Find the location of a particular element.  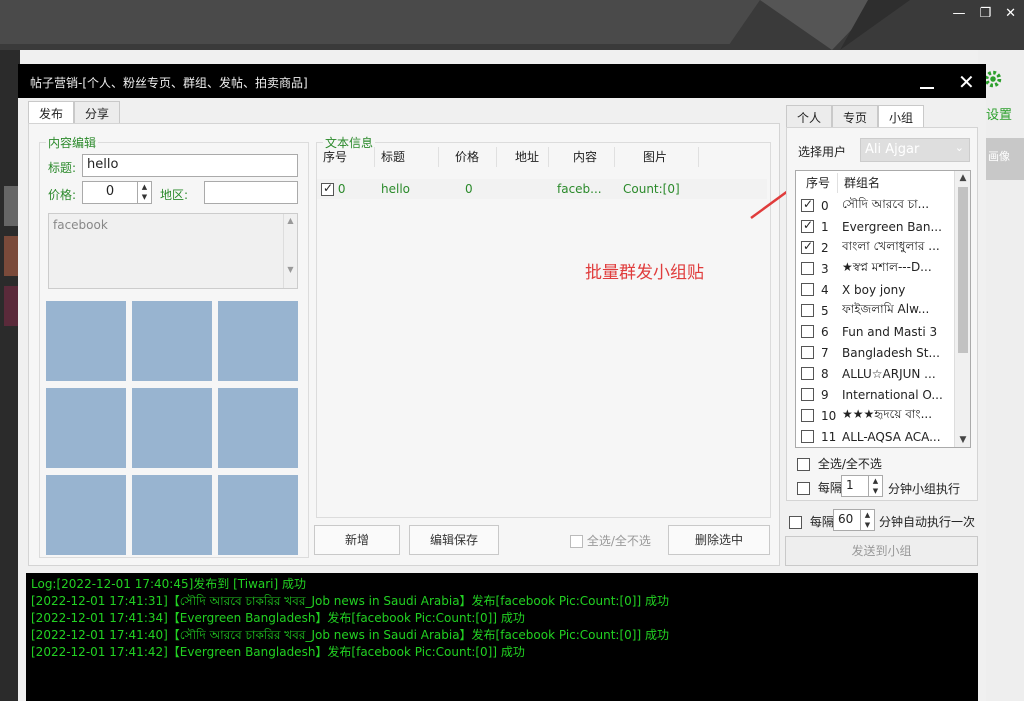

scroll-up-icon: ▲ is located at coordinates (962, 178).